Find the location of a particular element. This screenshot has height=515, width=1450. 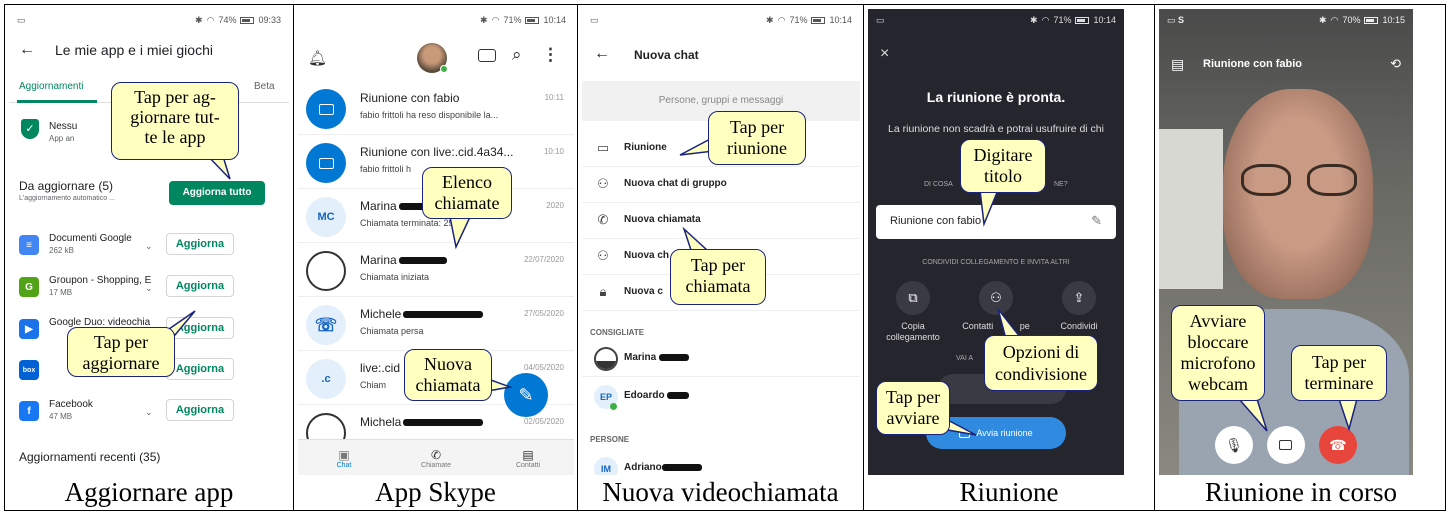

contact-name: Marina is located at coordinates (657, 357).